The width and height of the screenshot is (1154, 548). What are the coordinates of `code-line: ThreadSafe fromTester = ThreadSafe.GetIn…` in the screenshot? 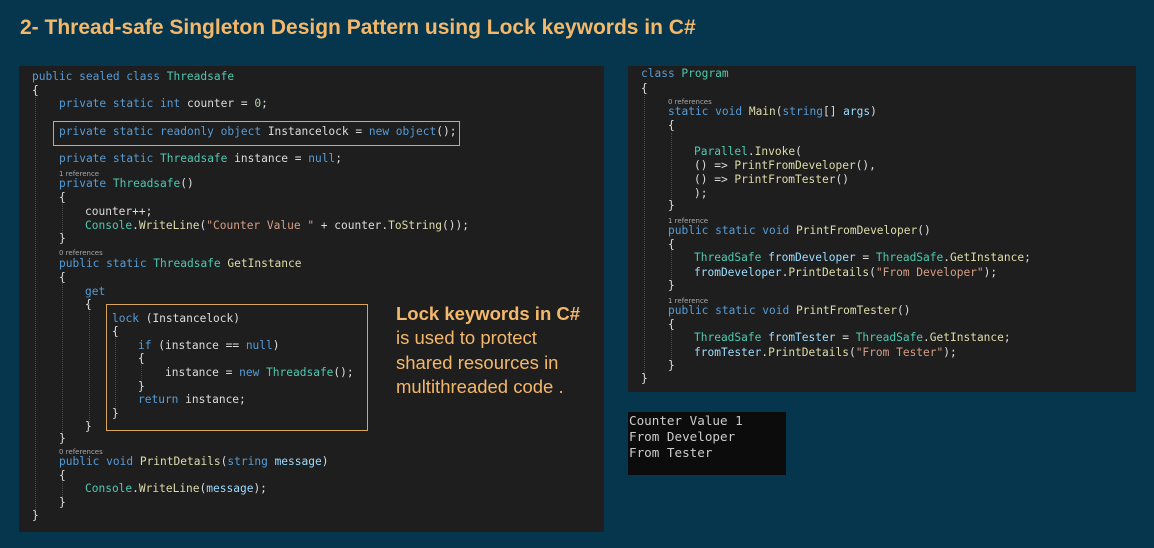 It's located at (852, 337).